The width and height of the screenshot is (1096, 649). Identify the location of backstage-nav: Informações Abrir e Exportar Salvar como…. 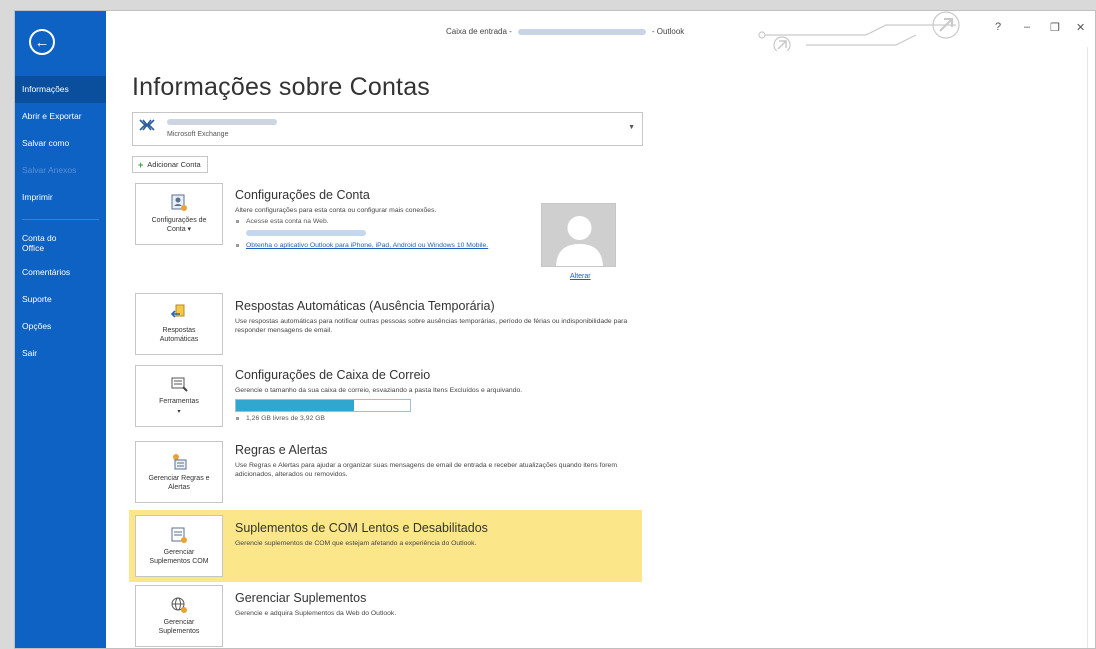
(60, 221).